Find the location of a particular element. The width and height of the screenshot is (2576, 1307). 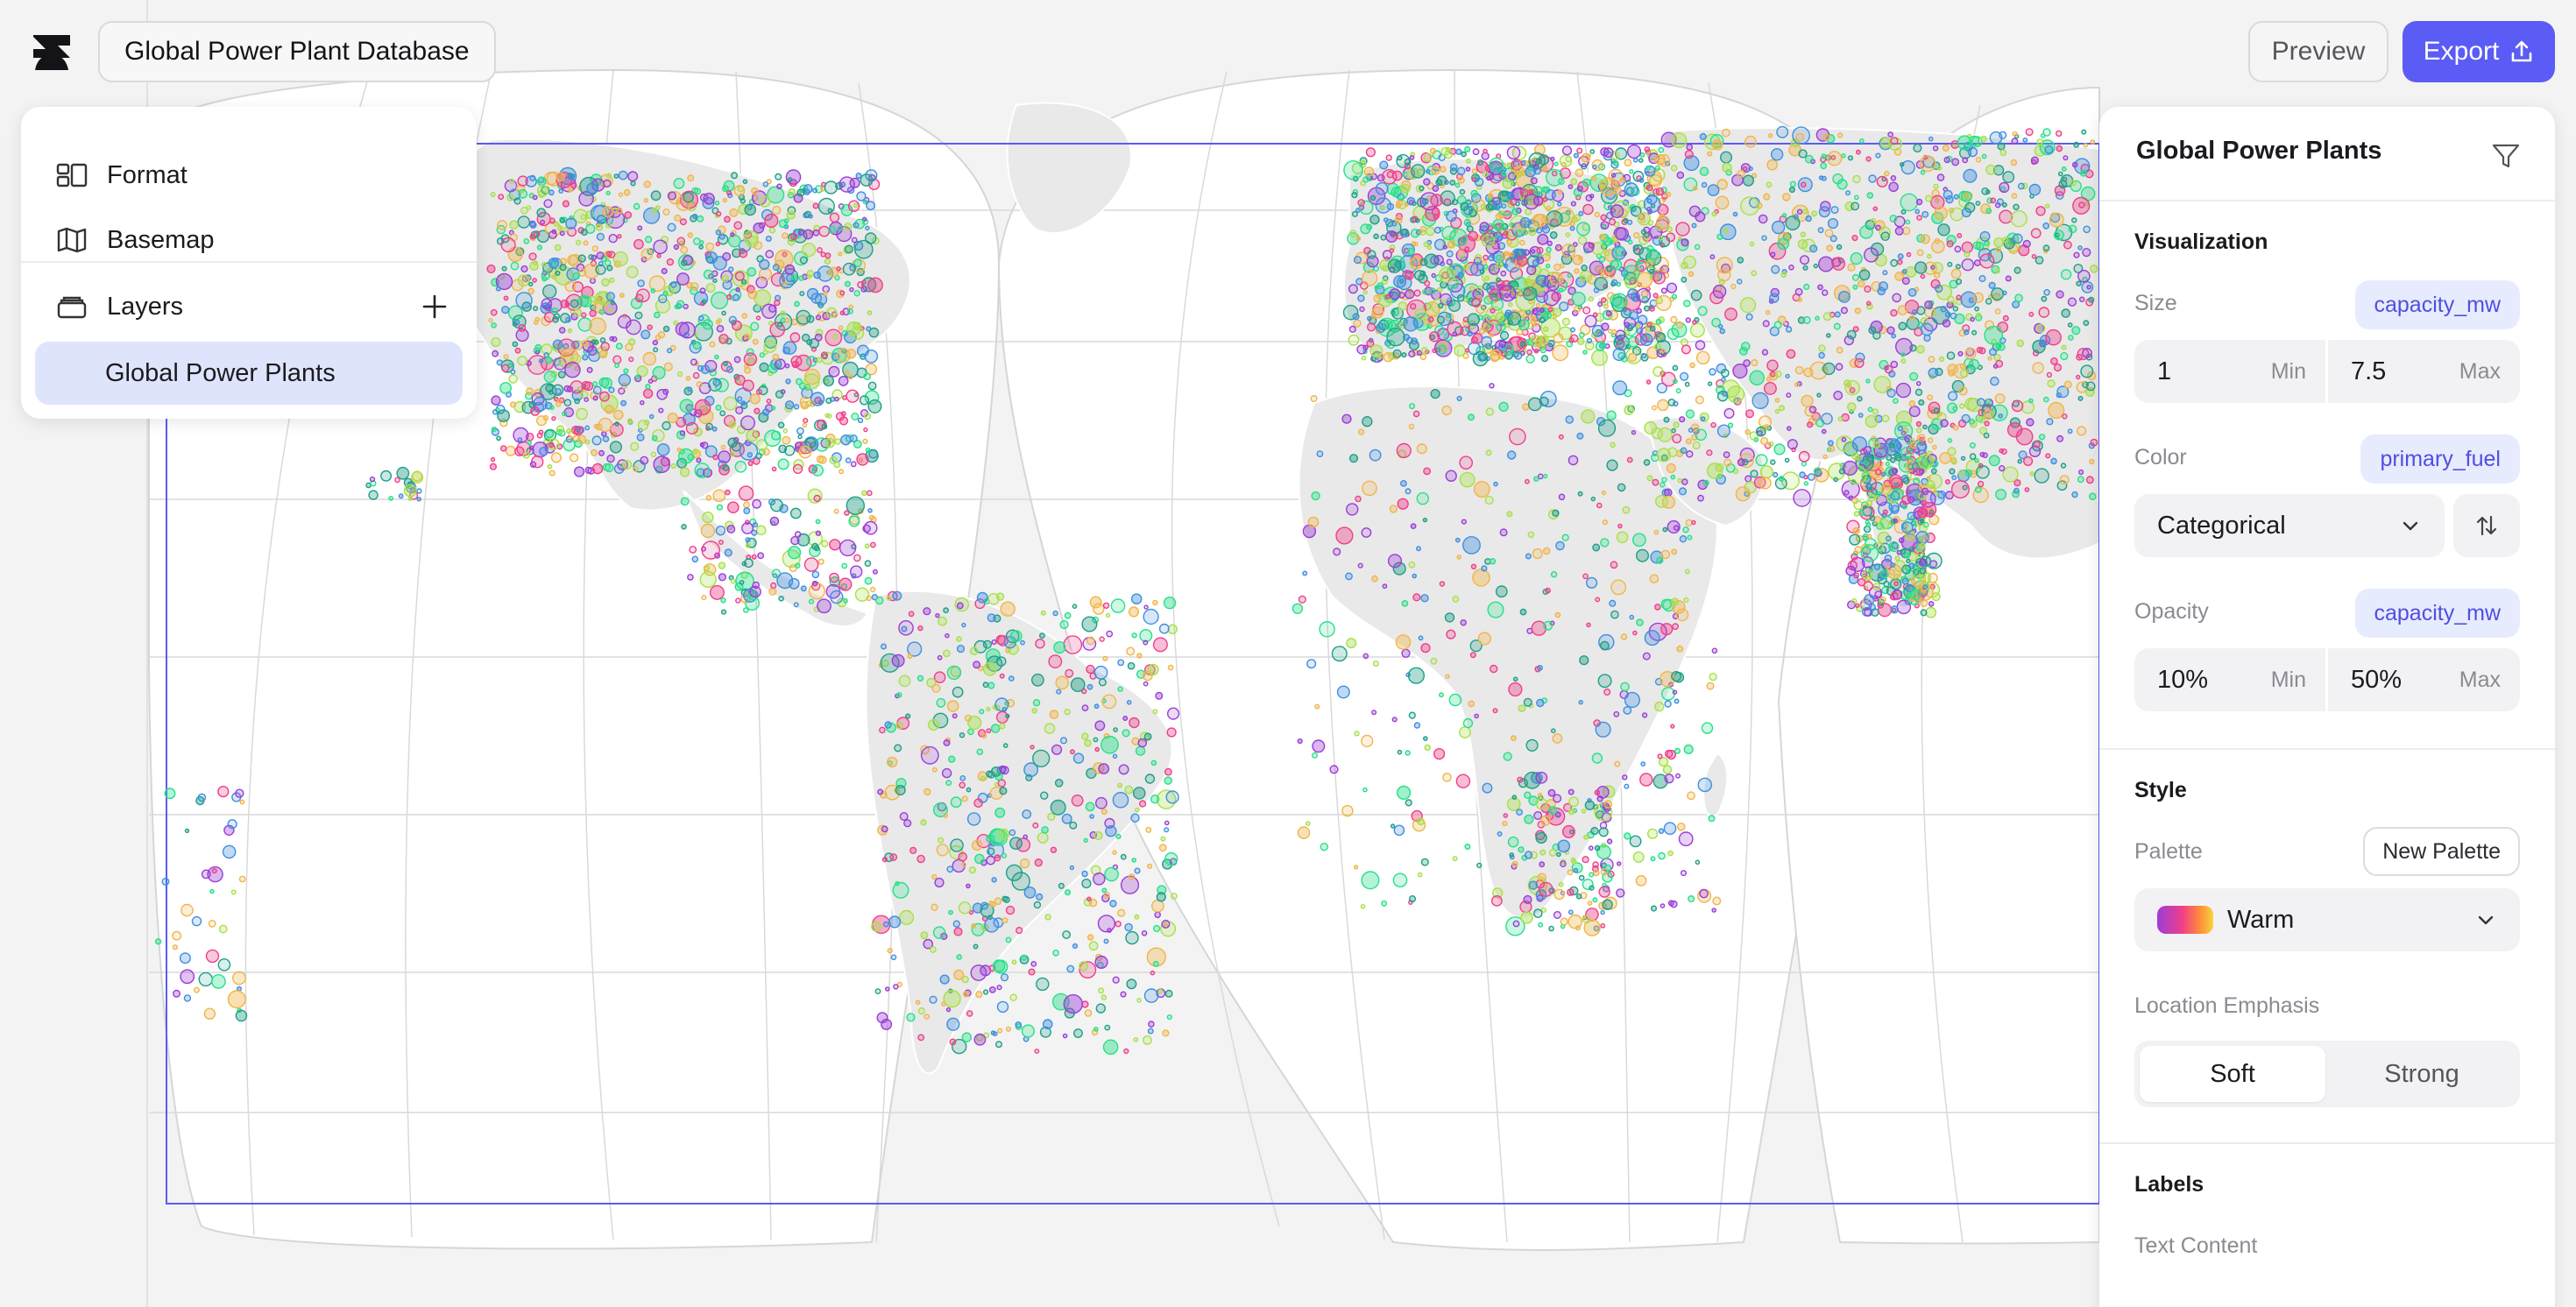

color-field-value: primary_fuel is located at coordinates (2440, 458).